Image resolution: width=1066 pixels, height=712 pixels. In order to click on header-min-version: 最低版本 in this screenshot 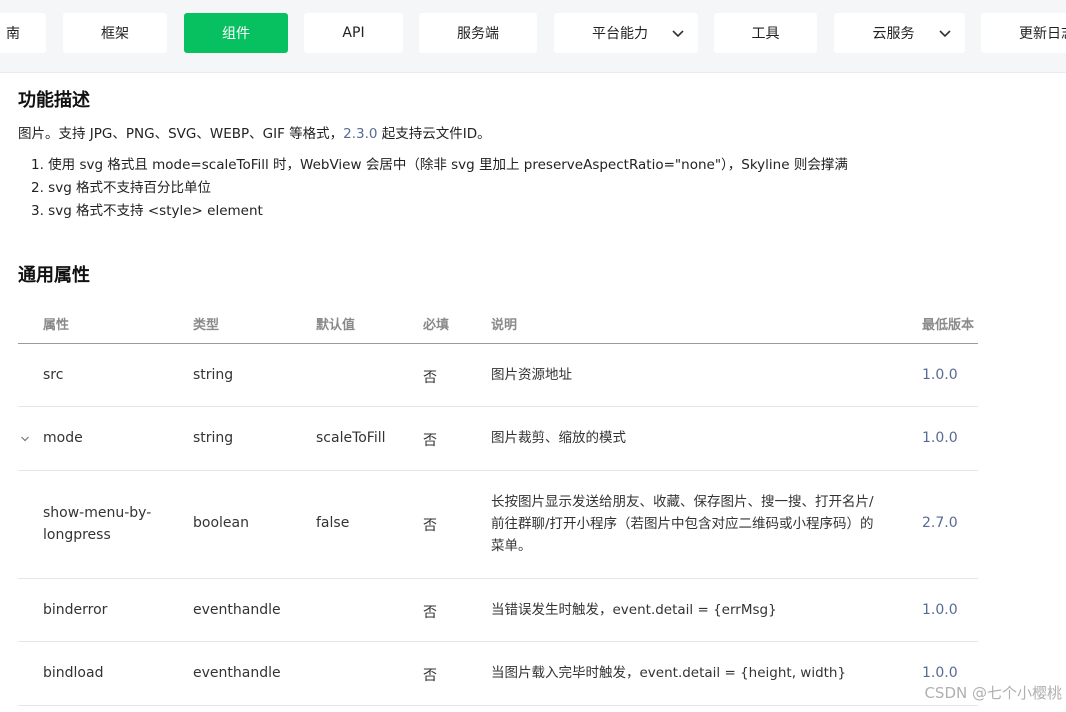, I will do `click(948, 325)`.